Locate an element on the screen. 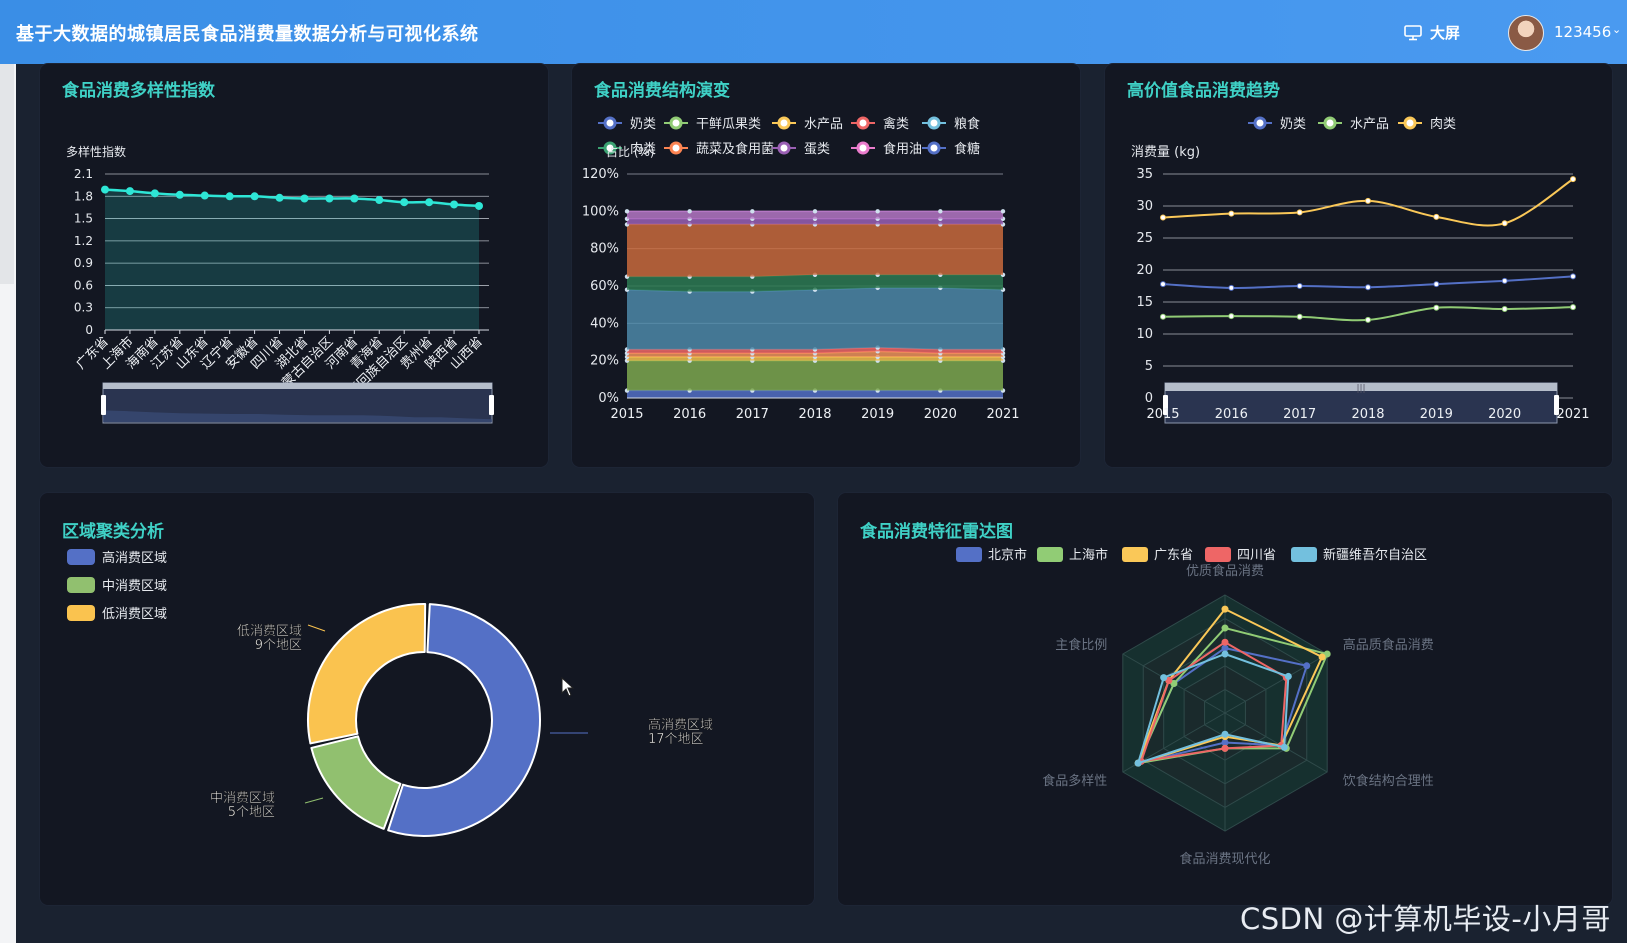  slice-label: 5个地区 is located at coordinates (251, 812).